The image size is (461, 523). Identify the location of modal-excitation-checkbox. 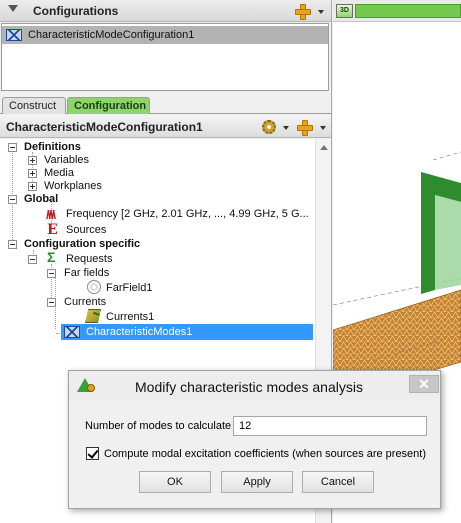
(92, 453).